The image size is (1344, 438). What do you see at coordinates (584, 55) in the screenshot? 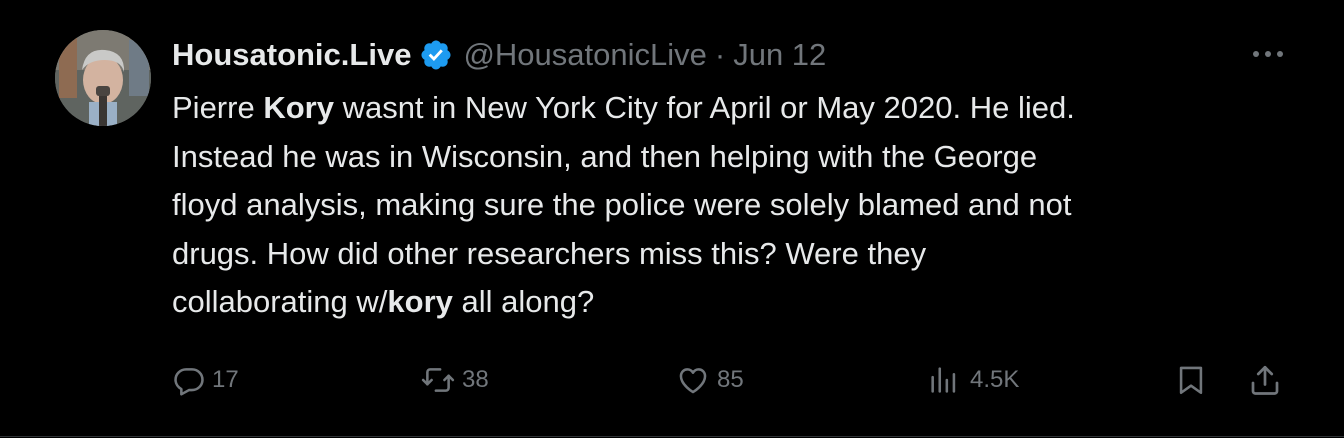
I see `author-handle: @HousatonicLive` at bounding box center [584, 55].